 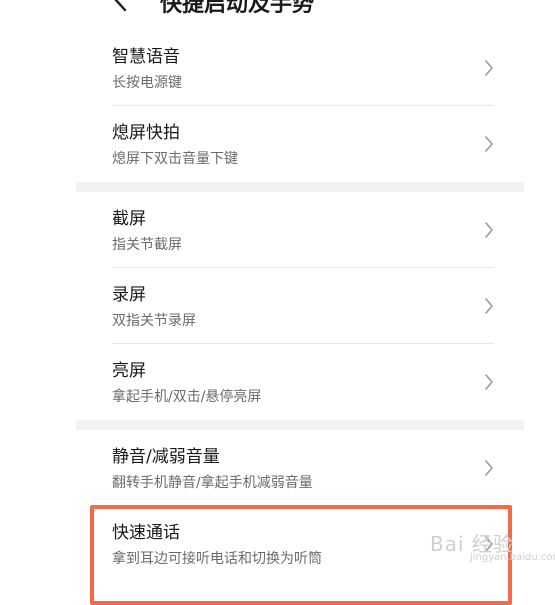 I want to click on back-arrow-icon, so click(x=120, y=8).